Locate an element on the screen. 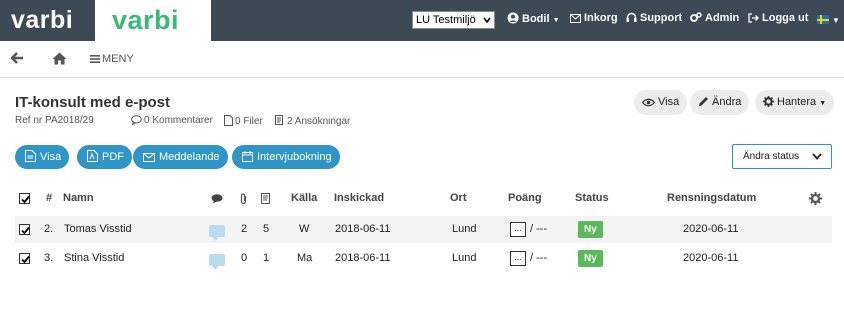 Image resolution: width=844 pixels, height=316 pixels. sign-out-icon is located at coordinates (753, 18).